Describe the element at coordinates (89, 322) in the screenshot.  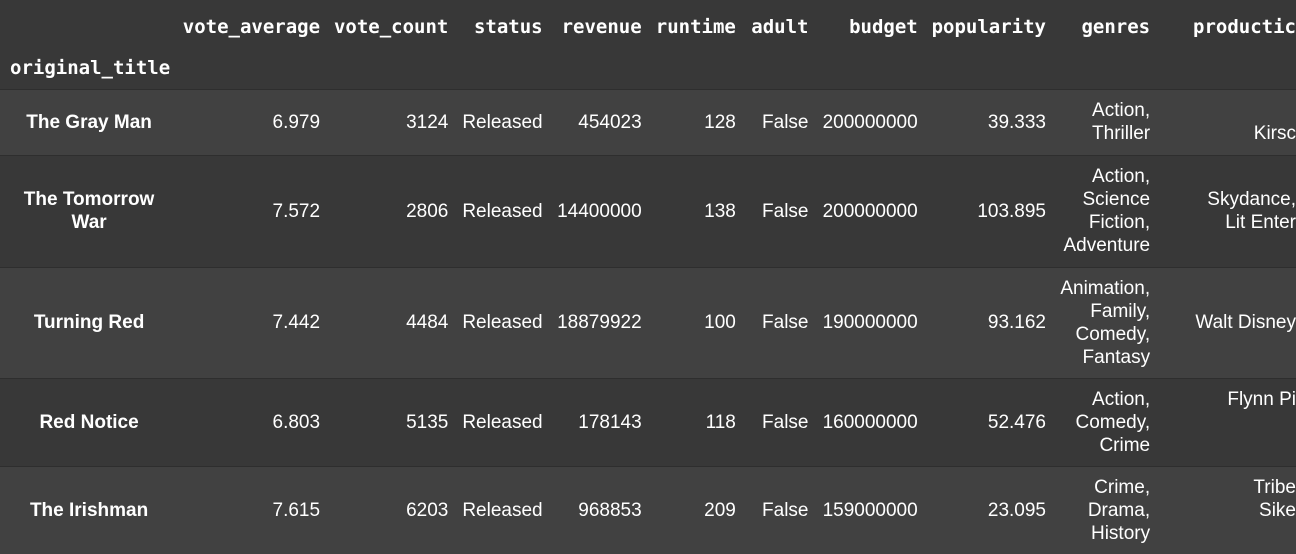
I see `row-index-title: Turning Red` at that location.